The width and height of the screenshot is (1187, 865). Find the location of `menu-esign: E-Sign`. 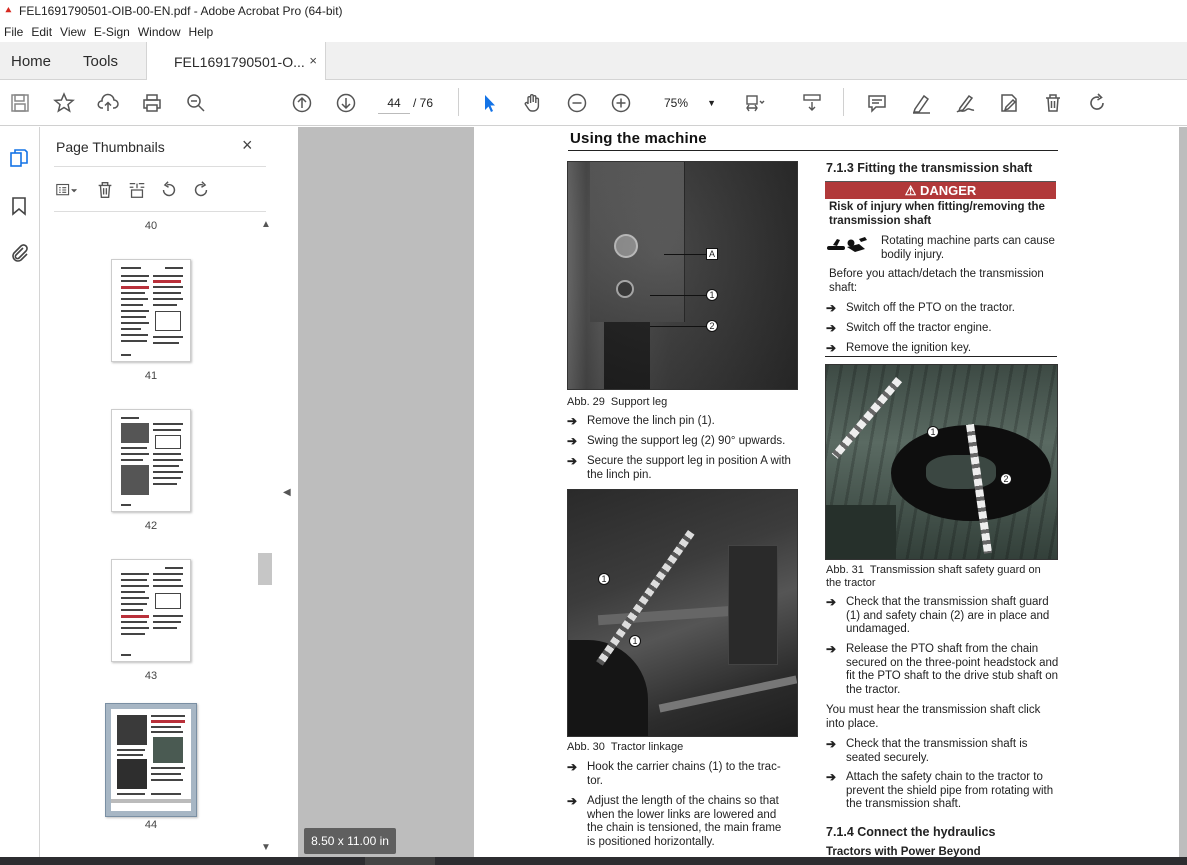

menu-esign: E-Sign is located at coordinates (114, 32).